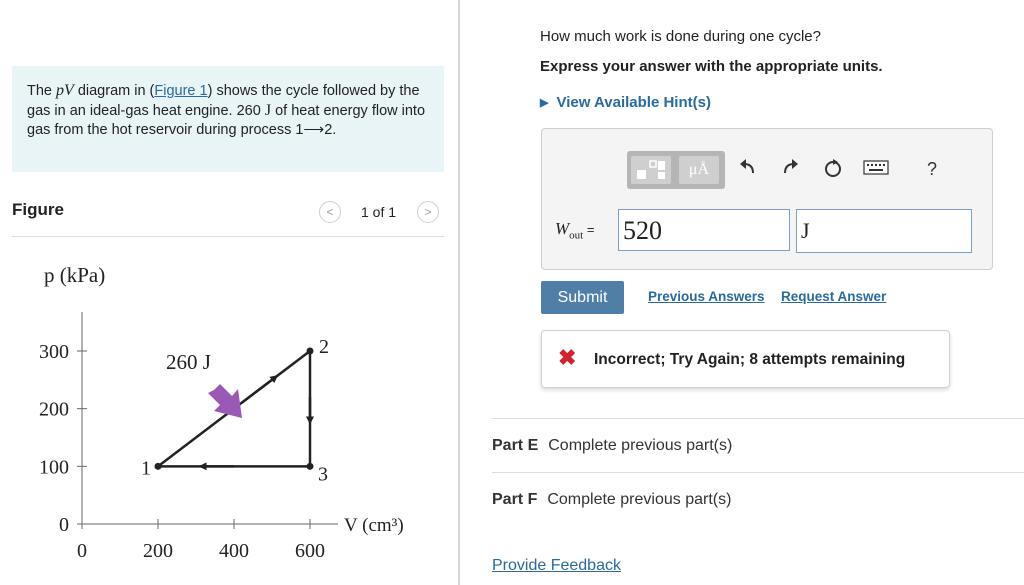  I want to click on templates-icon, so click(651, 170).